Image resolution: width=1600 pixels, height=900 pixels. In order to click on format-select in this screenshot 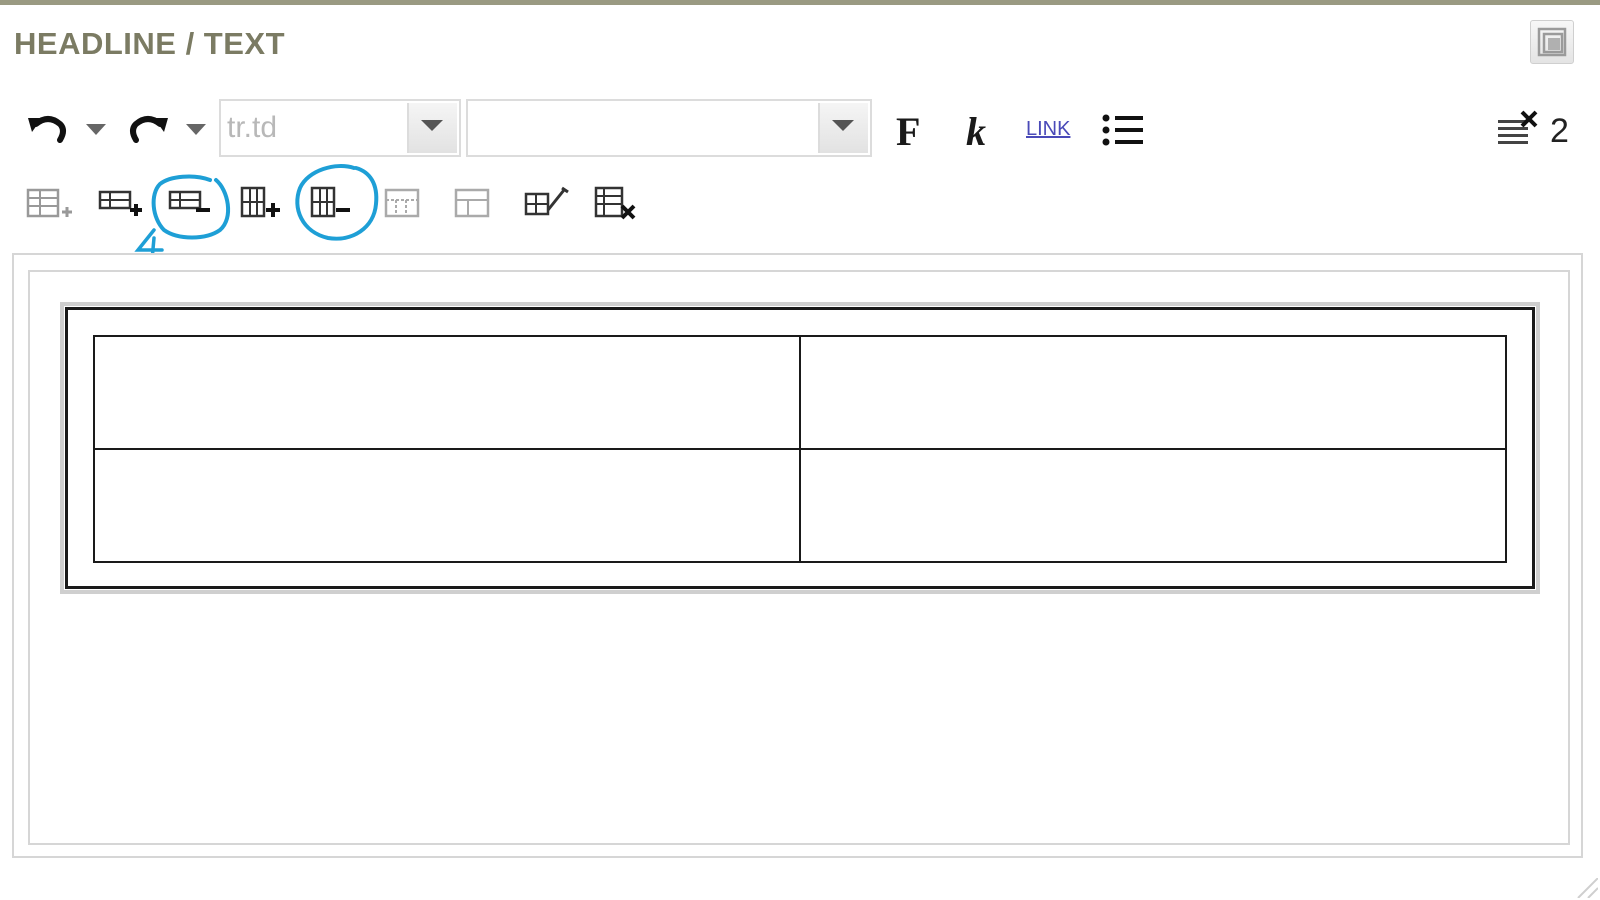, I will do `click(669, 128)`.